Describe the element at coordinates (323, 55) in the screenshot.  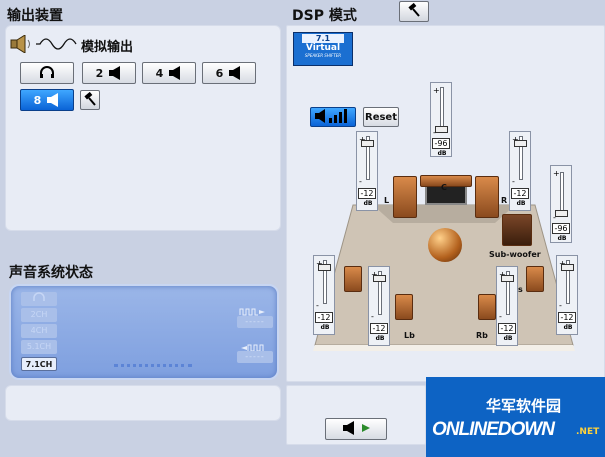
I see `dsp-button-line3: SPEAKER SHIFTER` at that location.